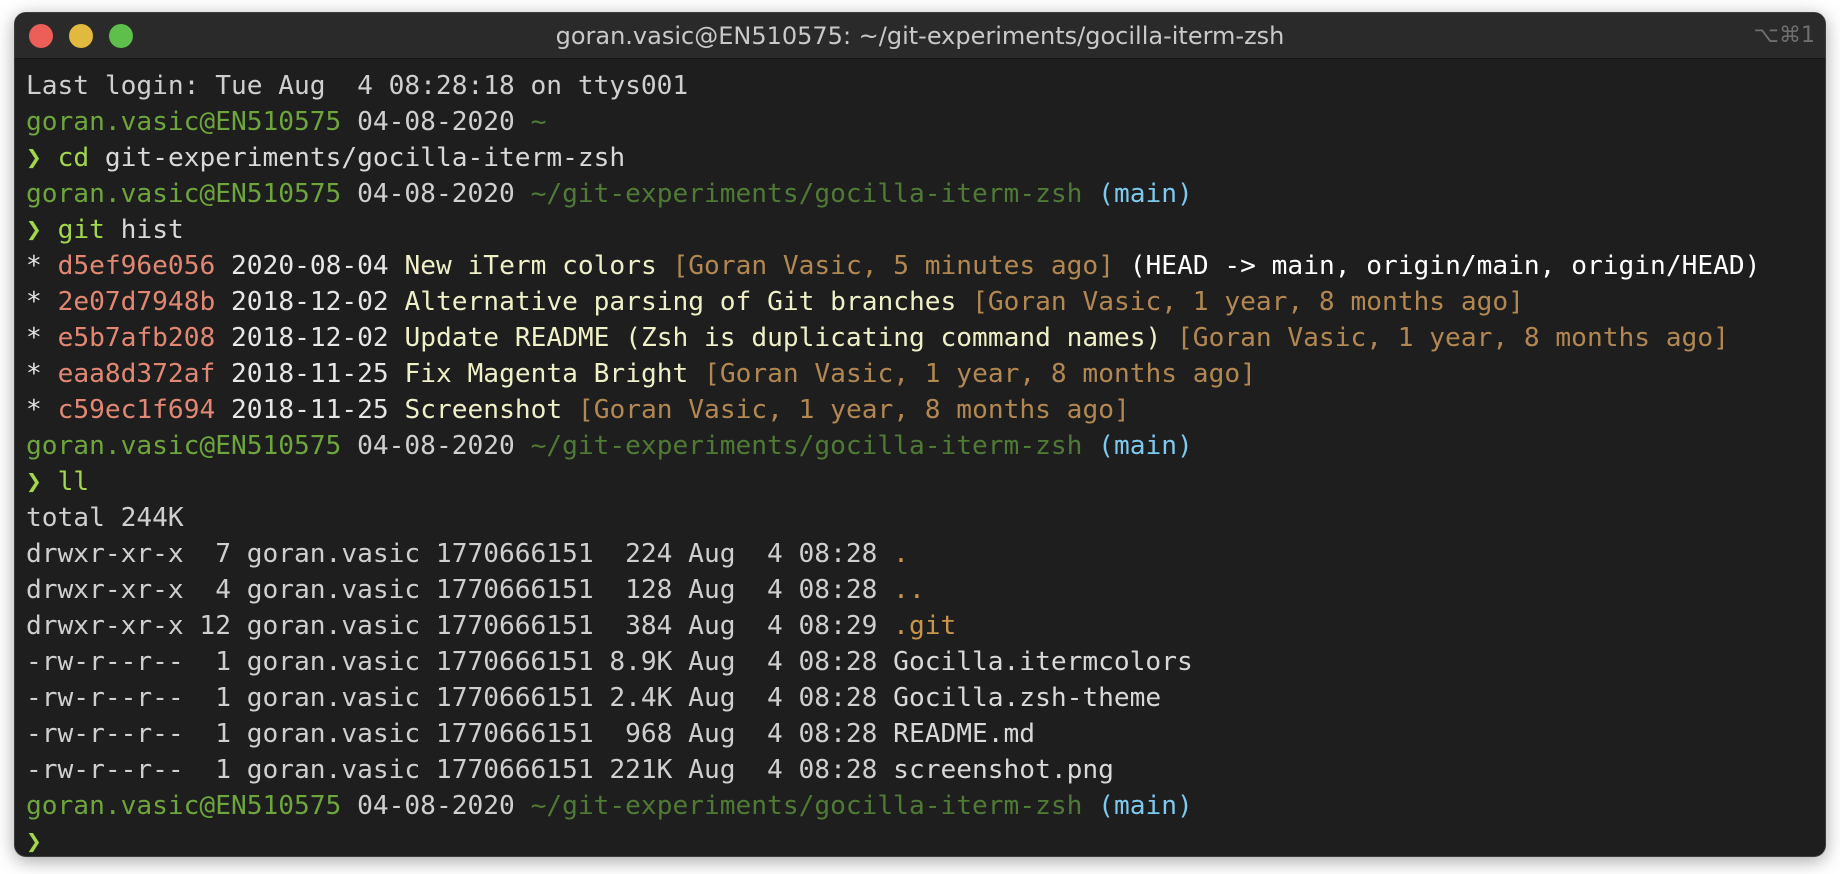  Describe the element at coordinates (925, 122) in the screenshot. I see `prompt-line: goran.vasic@EN510575 04-08-2020 ~` at that location.